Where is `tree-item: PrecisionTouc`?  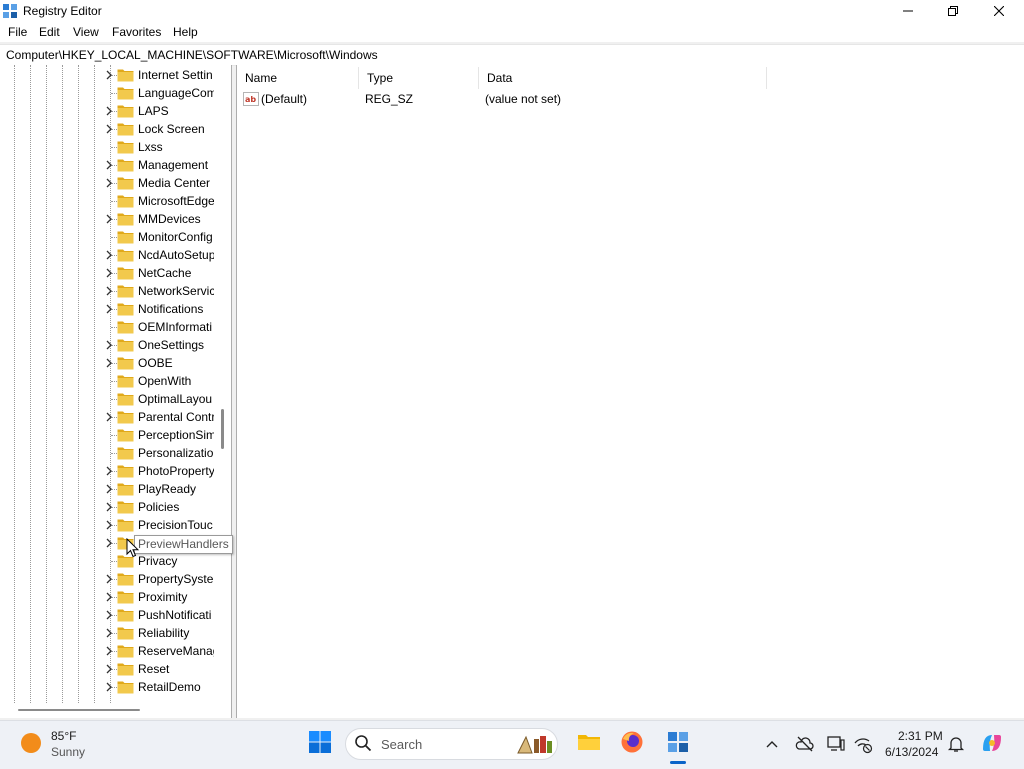 tree-item: PrecisionTouc is located at coordinates (107, 525).